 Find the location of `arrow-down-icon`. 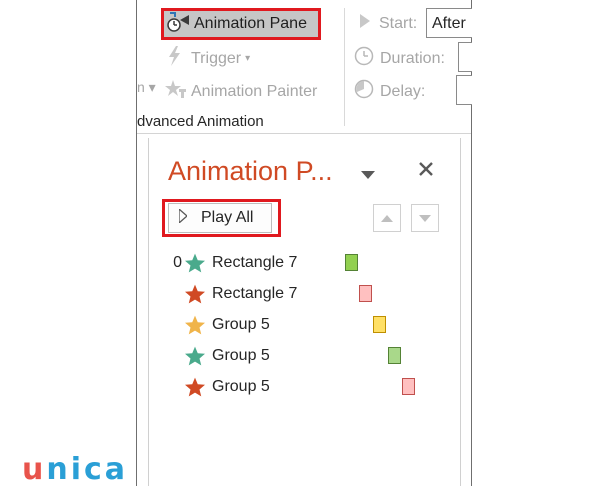

arrow-down-icon is located at coordinates (425, 218).